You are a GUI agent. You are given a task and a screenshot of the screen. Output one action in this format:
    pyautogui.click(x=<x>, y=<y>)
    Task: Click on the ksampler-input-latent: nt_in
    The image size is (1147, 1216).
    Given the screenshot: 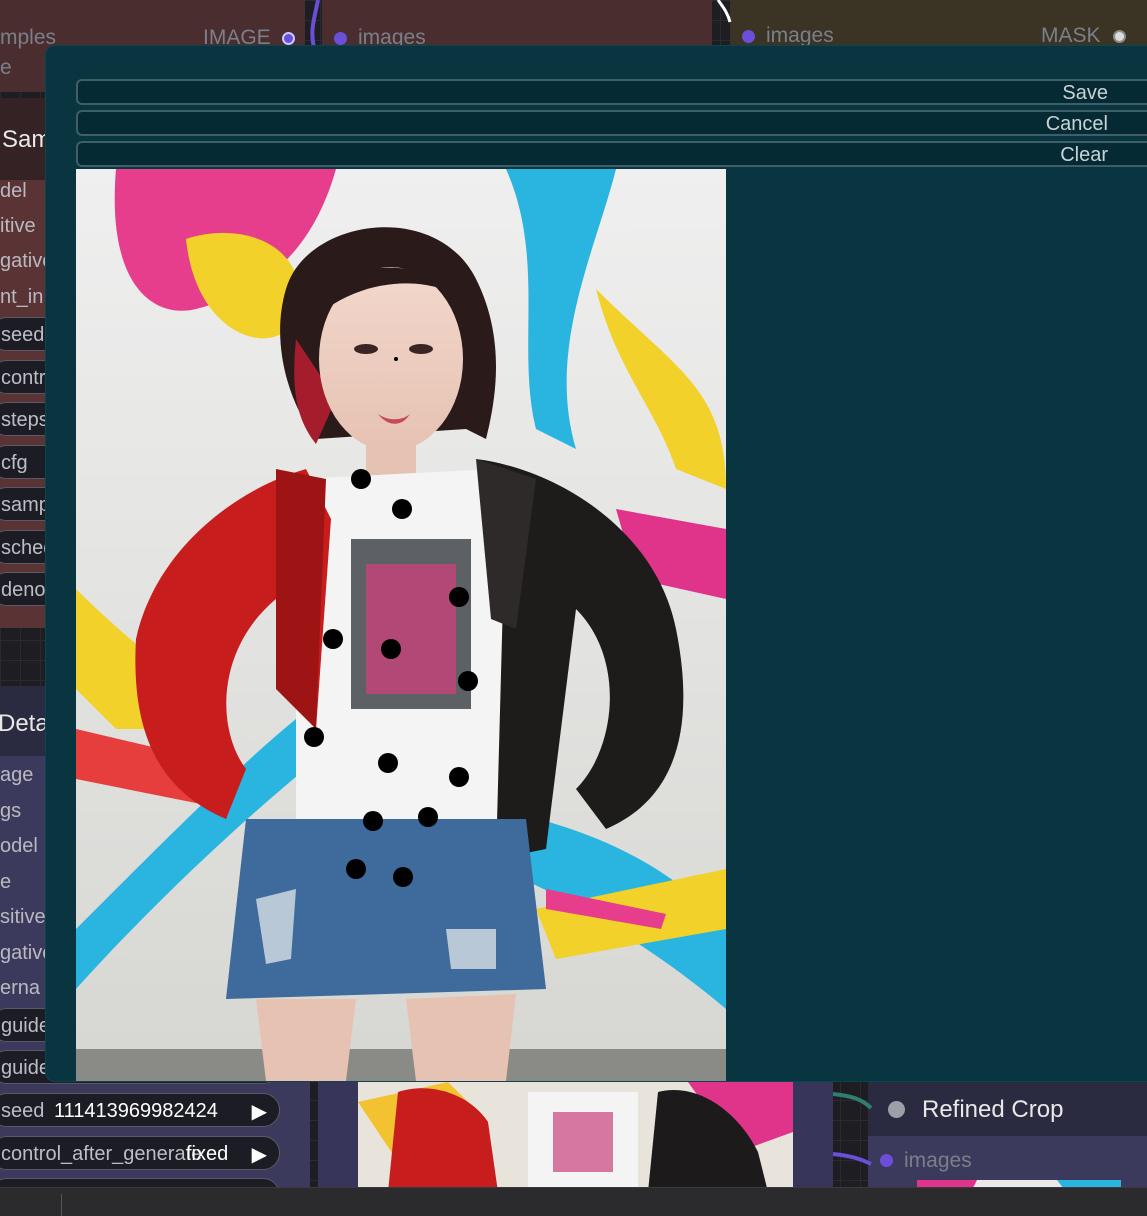 What is the action you would take?
    pyautogui.click(x=22, y=297)
    